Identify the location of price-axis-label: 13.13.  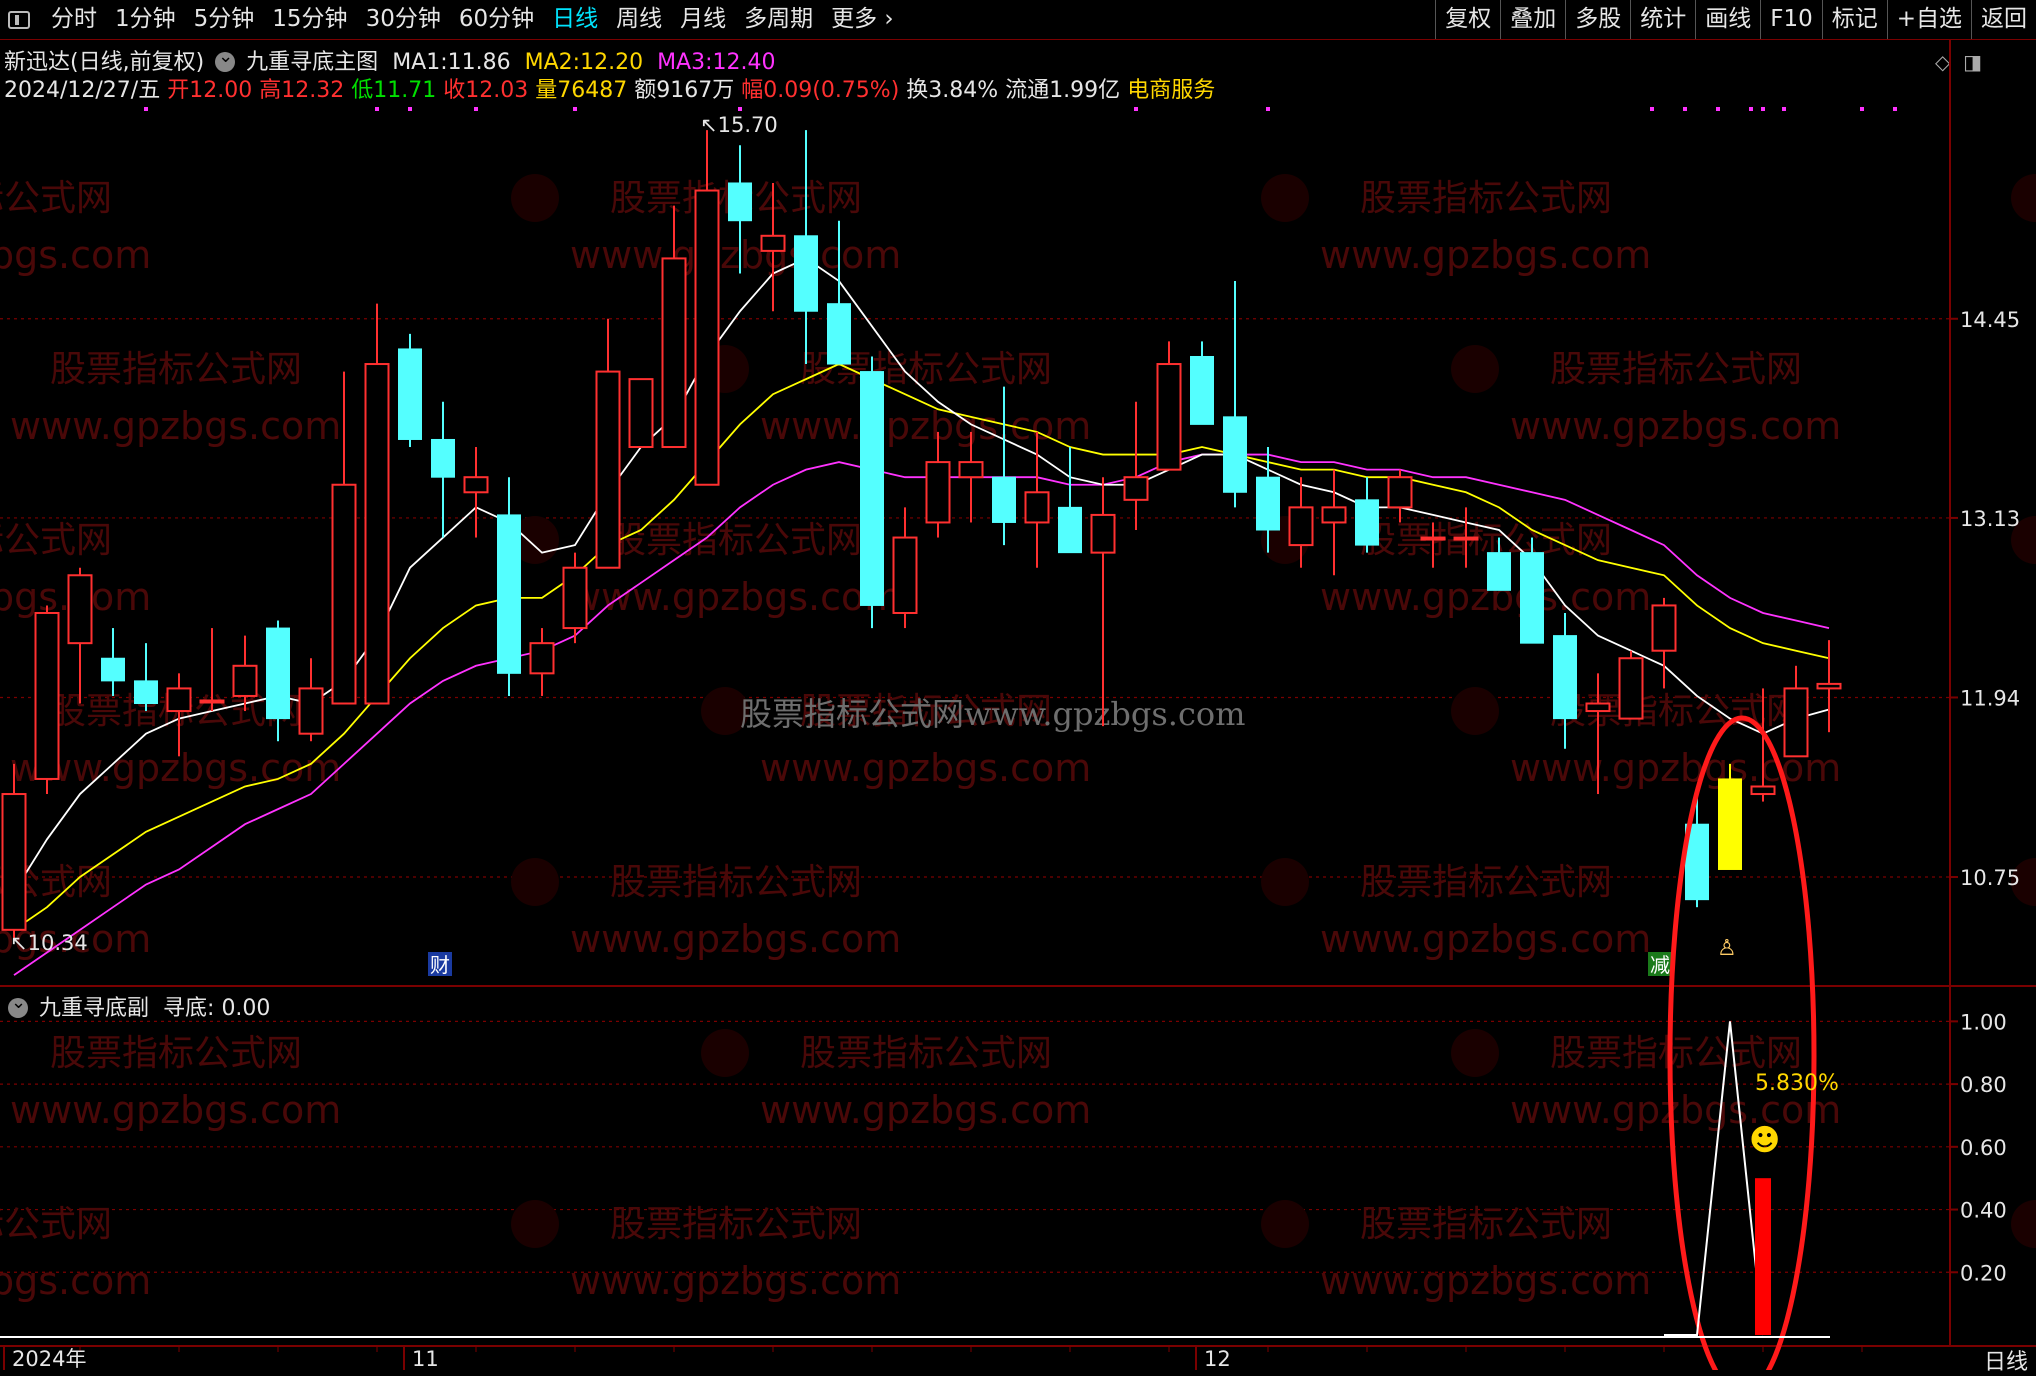
(1990, 519).